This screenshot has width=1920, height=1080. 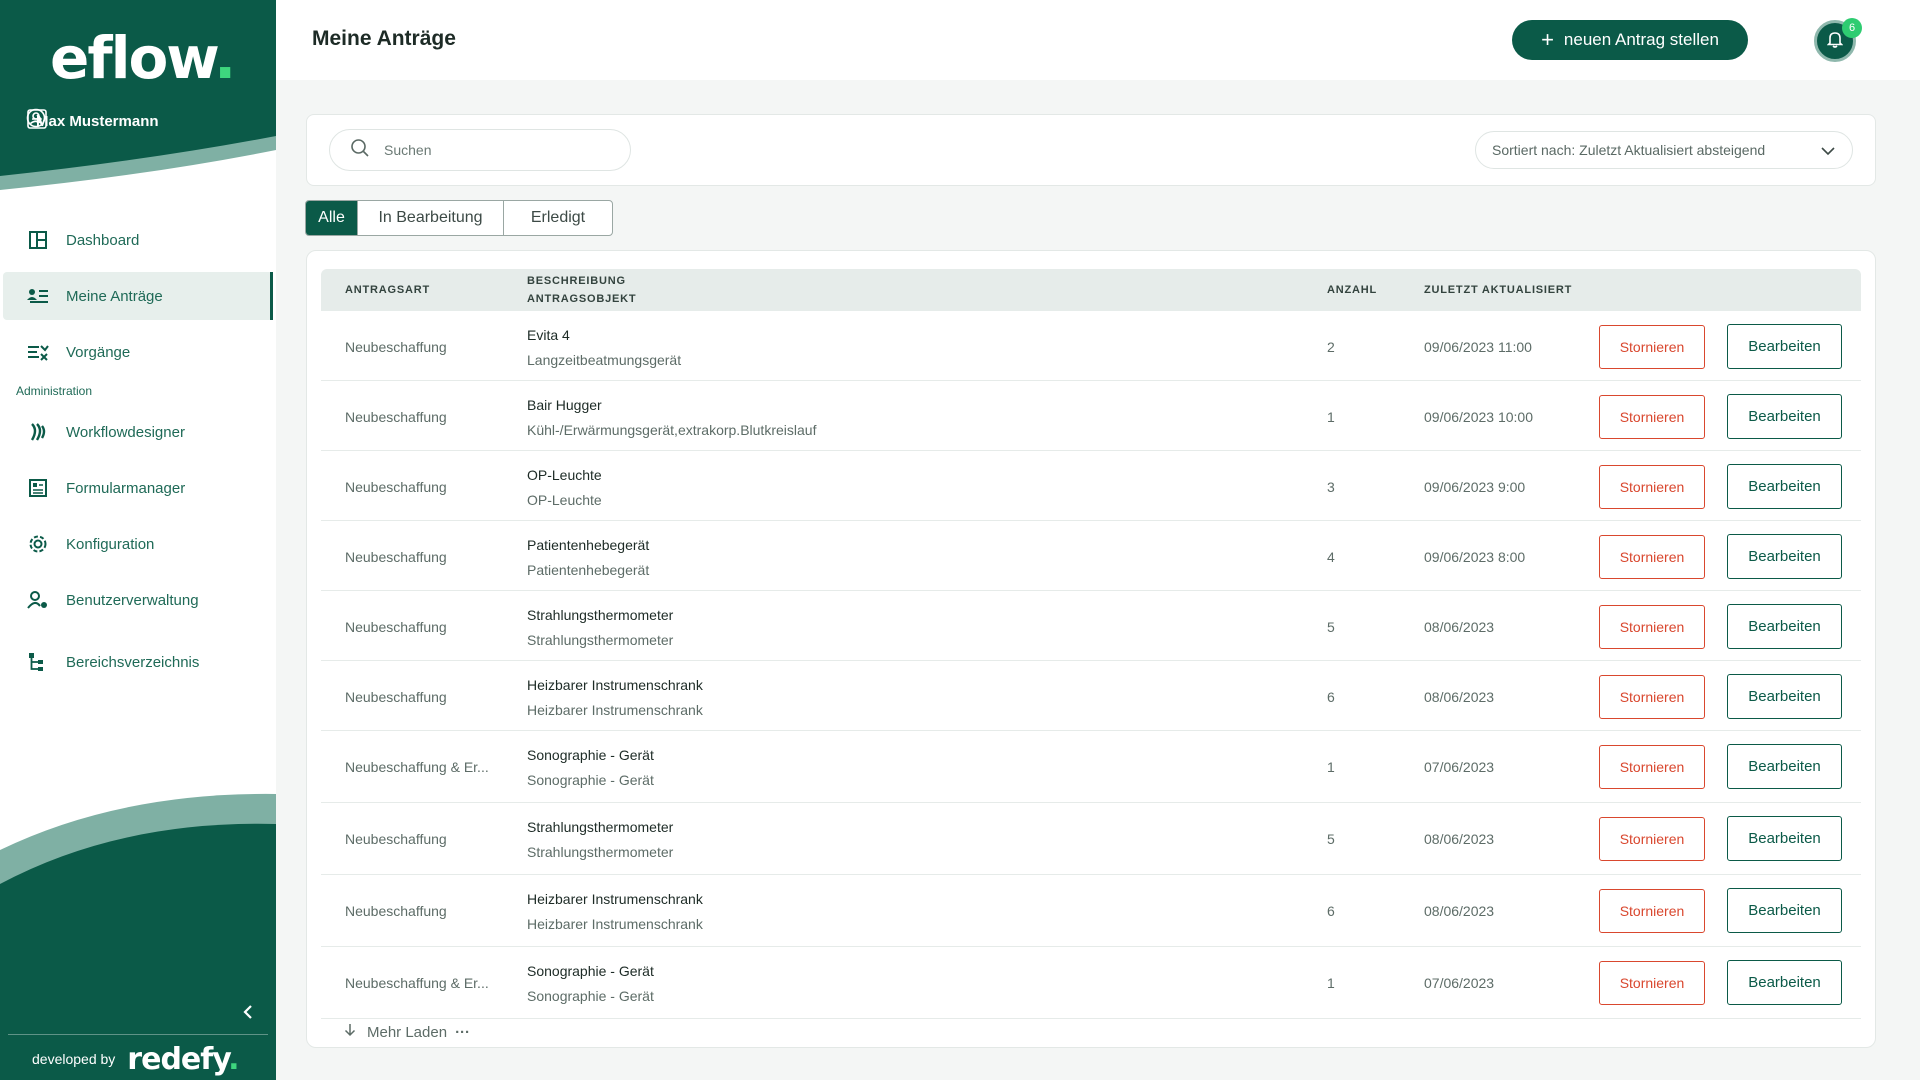 What do you see at coordinates (387, 290) in the screenshot?
I see `column-header-antragsart: ANTRAGSART` at bounding box center [387, 290].